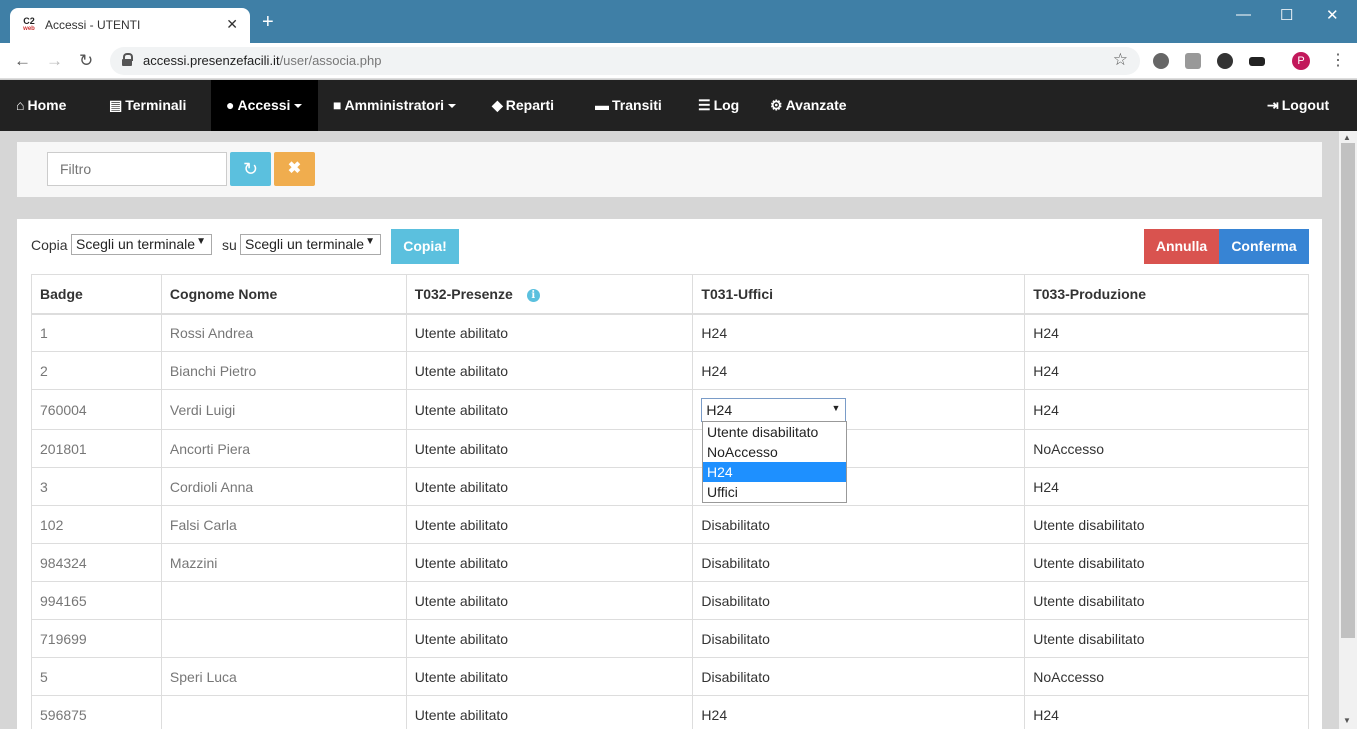 The height and width of the screenshot is (729, 1357). I want to click on home-icon: ⌂, so click(20, 105).